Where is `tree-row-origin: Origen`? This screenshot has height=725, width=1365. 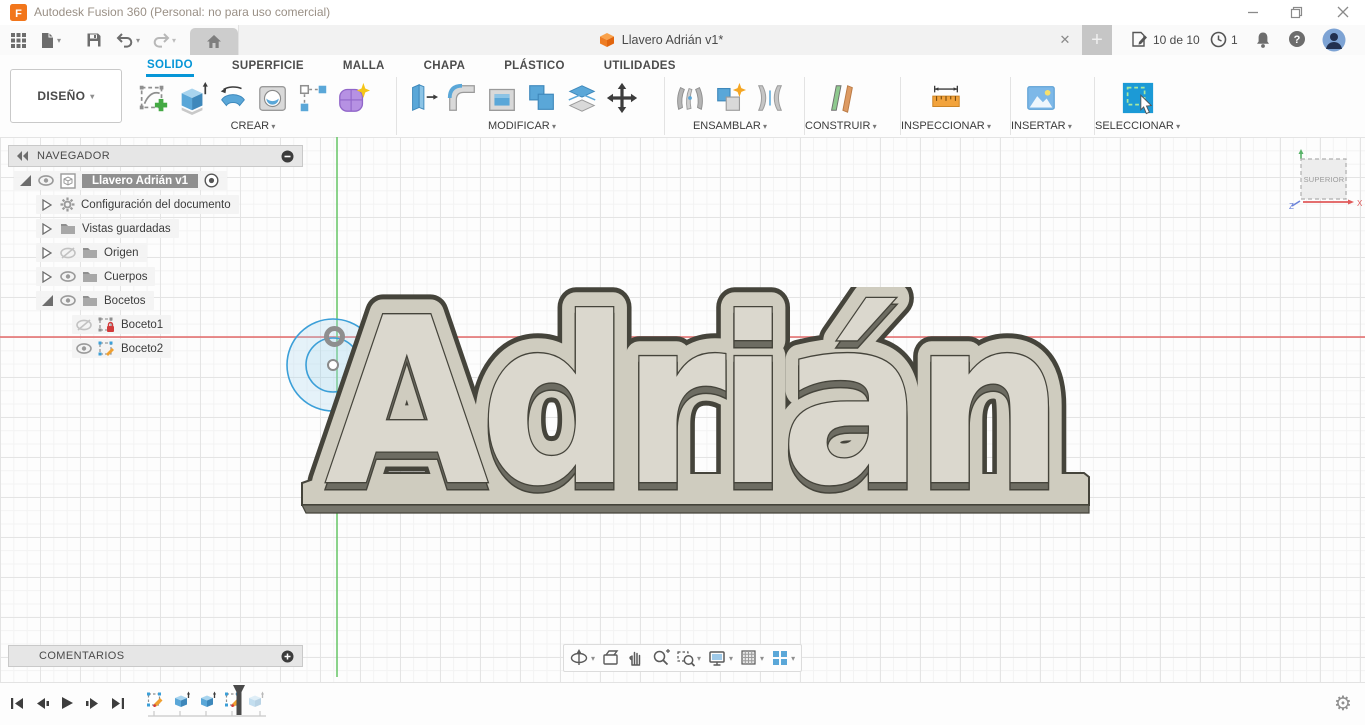 tree-row-origin: Origen is located at coordinates (91, 252).